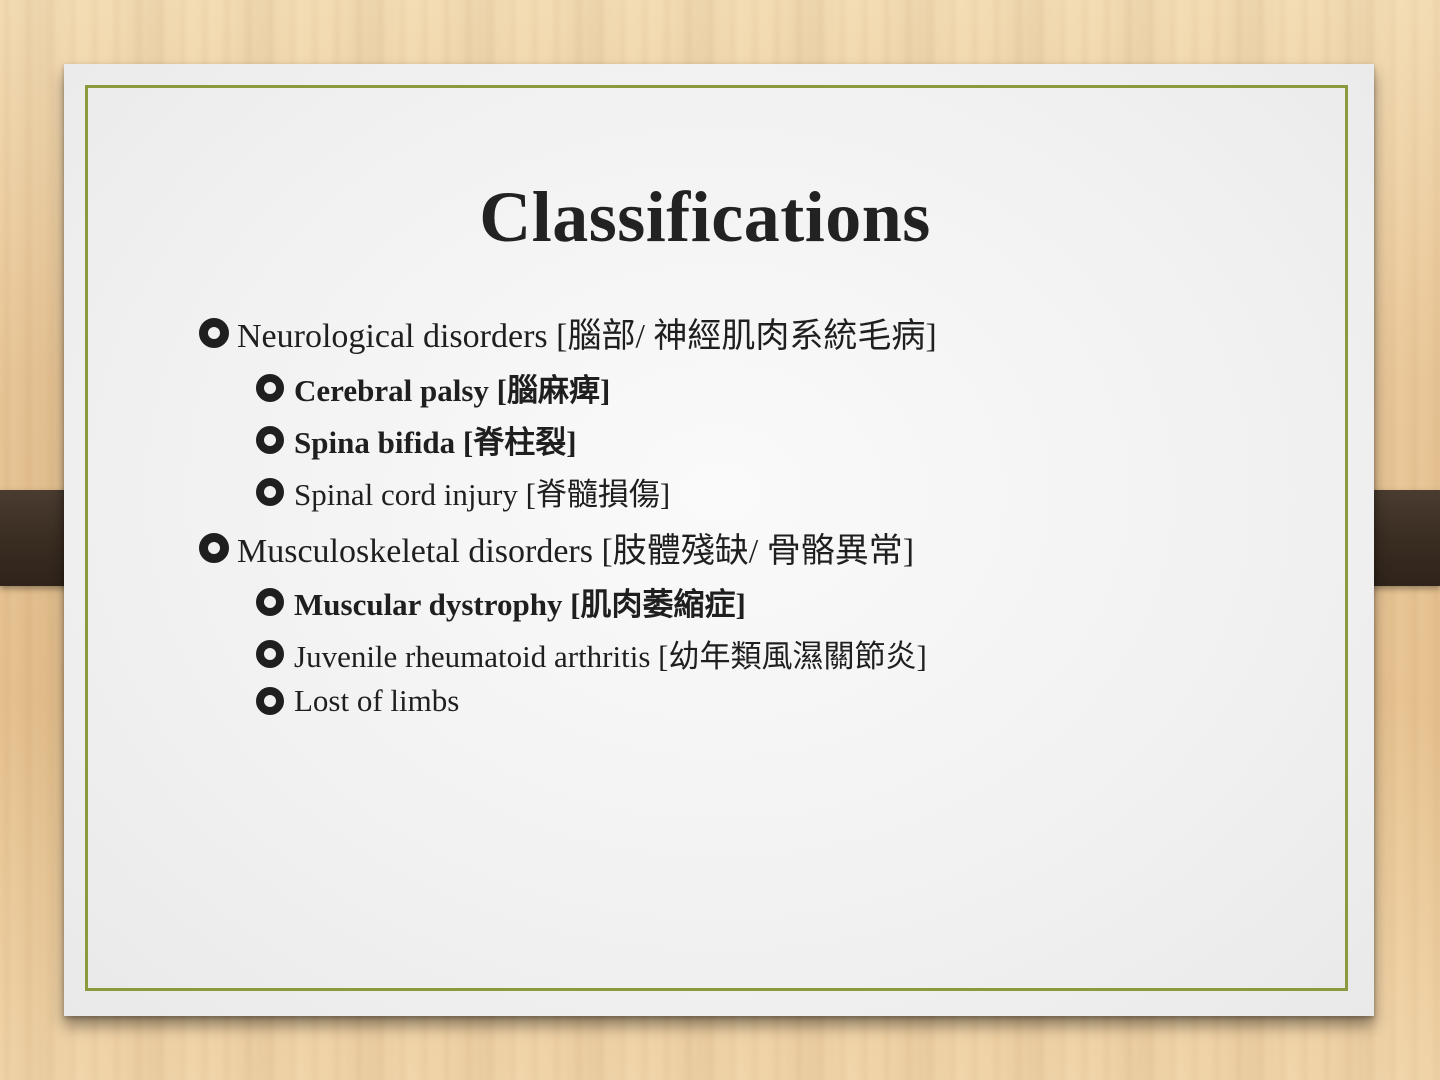 The image size is (1440, 1080). Describe the element at coordinates (377, 700) in the screenshot. I see `bullet-text: Lost of limbs` at that location.